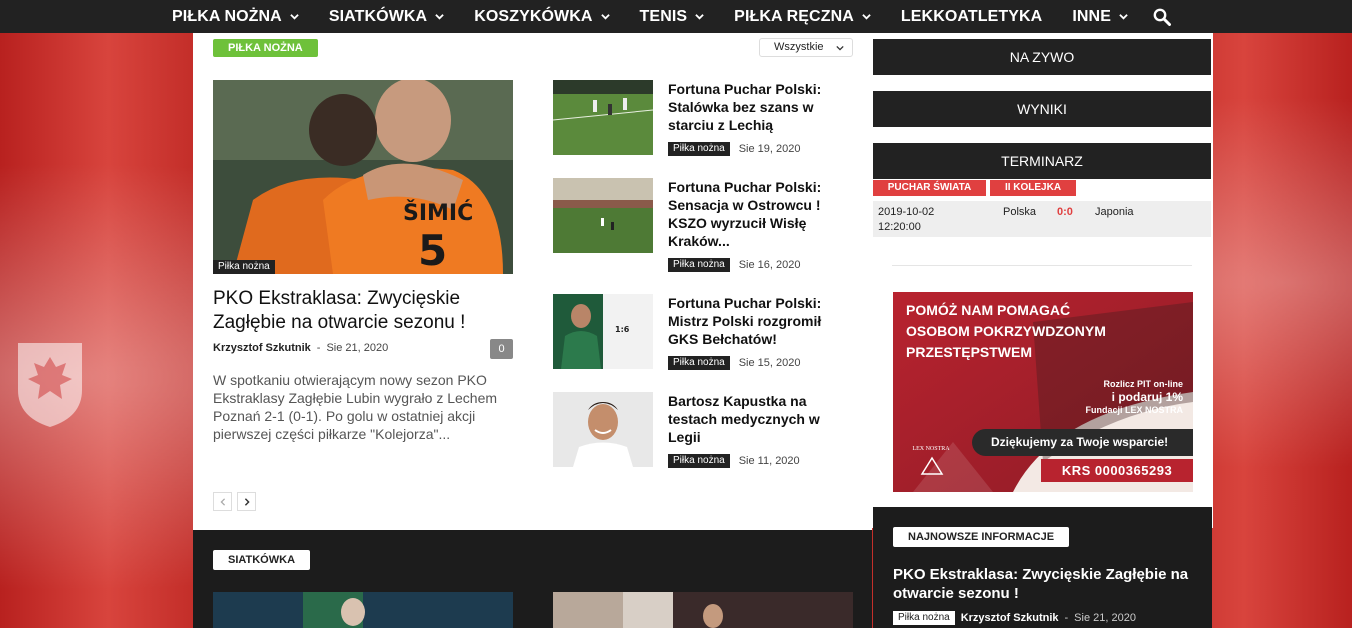 The height and width of the screenshot is (628, 1352). What do you see at coordinates (799, 47) in the screenshot?
I see `filter-label: Wszystkie` at bounding box center [799, 47].